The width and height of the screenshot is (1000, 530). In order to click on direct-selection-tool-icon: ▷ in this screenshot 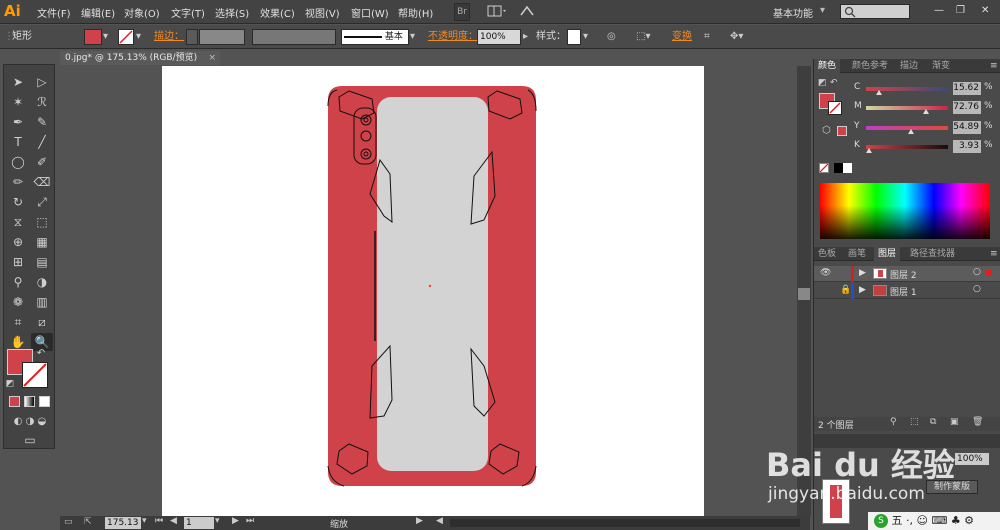, I will do `click(42, 82)`.